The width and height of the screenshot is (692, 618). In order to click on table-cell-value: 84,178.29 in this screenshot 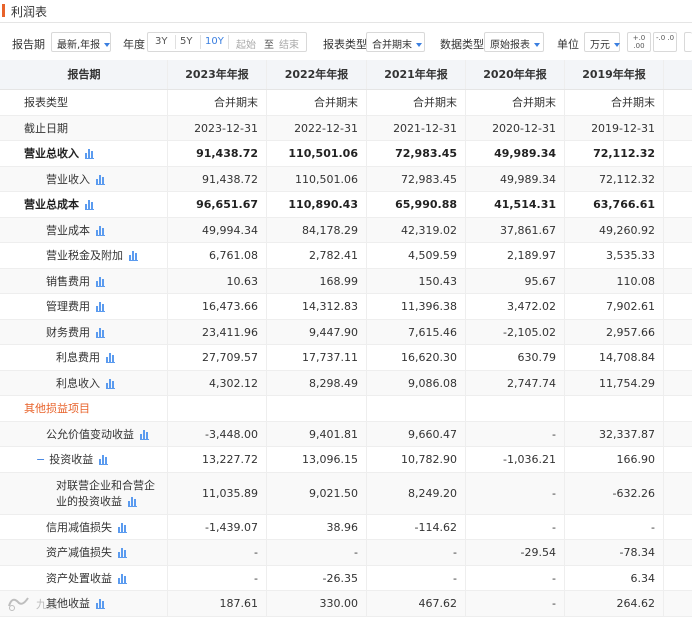, I will do `click(317, 230)`.